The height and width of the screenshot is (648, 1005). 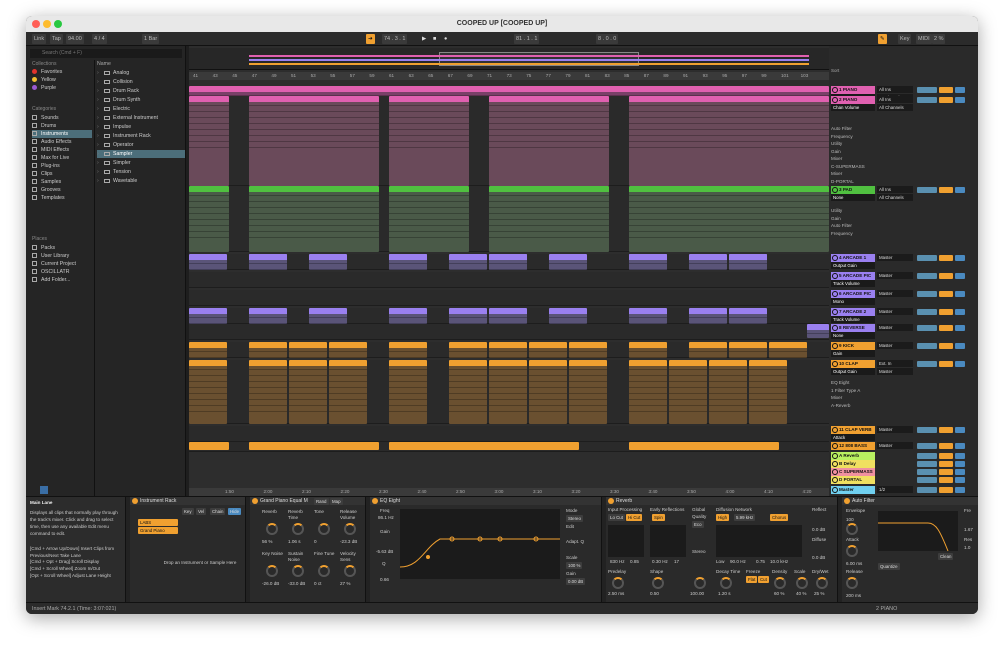 I want to click on key-map-button: Key, so click(x=905, y=39).